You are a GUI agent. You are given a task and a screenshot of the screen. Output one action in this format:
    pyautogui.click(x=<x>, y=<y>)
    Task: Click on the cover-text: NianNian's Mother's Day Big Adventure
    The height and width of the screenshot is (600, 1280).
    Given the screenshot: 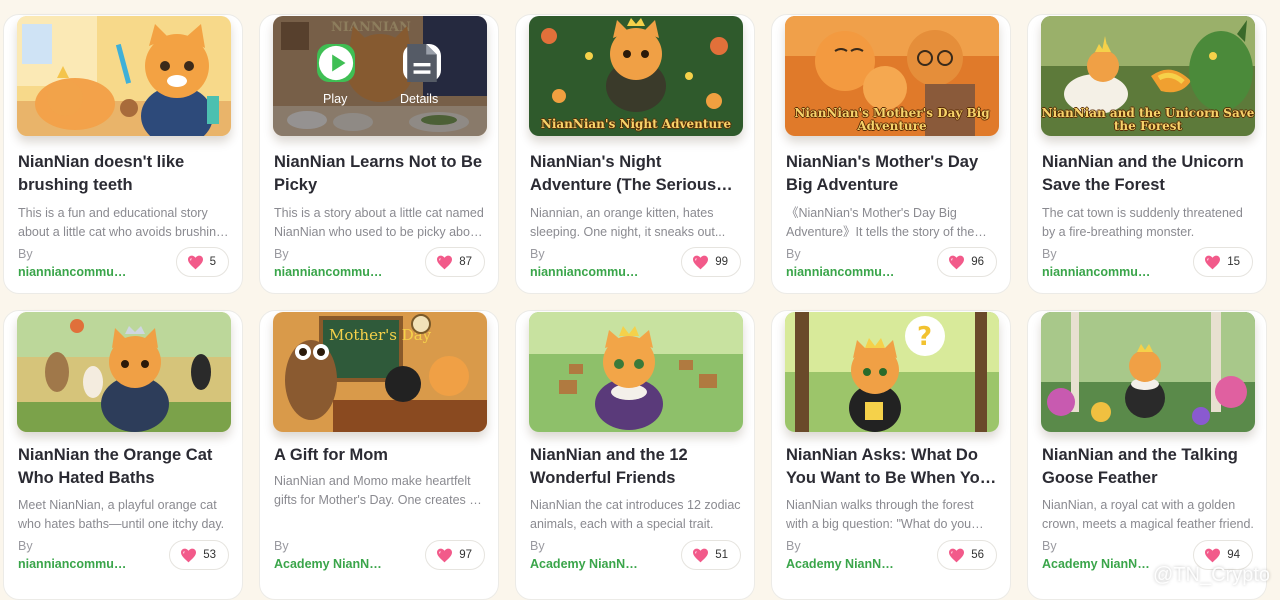 What is the action you would take?
    pyautogui.click(x=892, y=119)
    